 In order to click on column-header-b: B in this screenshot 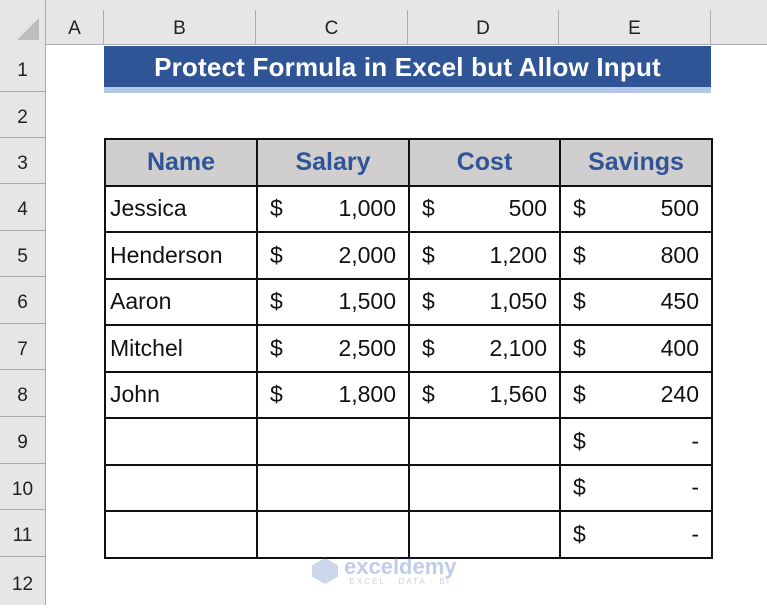, I will do `click(180, 27)`.